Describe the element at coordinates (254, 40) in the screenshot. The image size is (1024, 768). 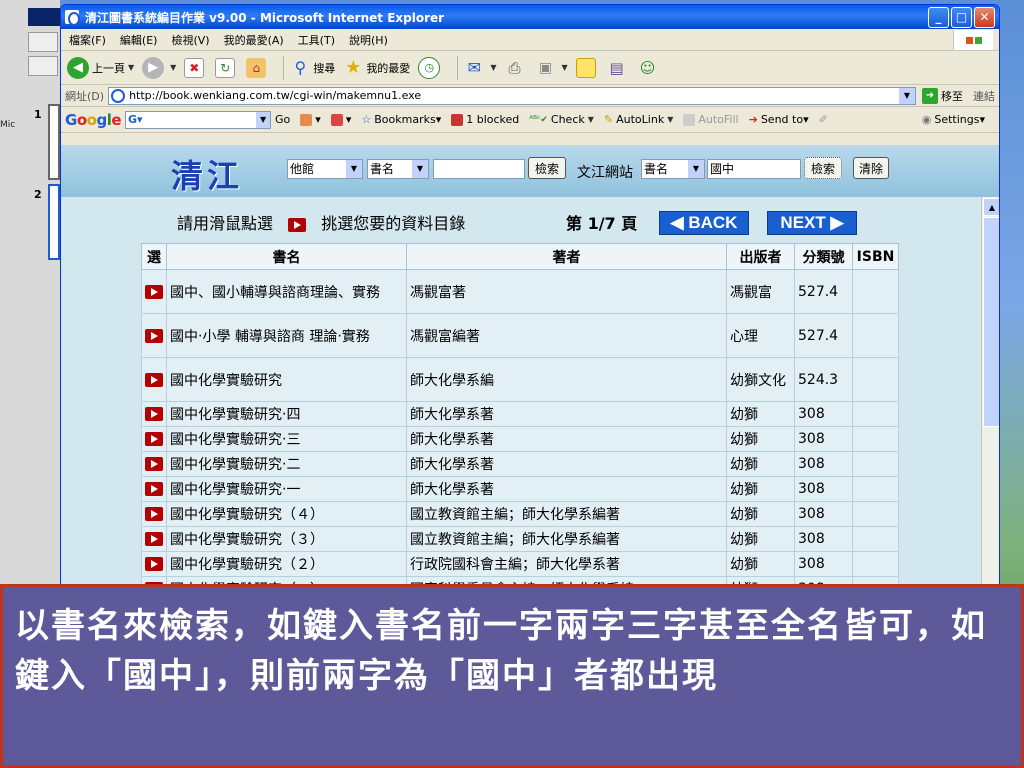
I see `menu-favorites: 我的最愛(A)` at that location.